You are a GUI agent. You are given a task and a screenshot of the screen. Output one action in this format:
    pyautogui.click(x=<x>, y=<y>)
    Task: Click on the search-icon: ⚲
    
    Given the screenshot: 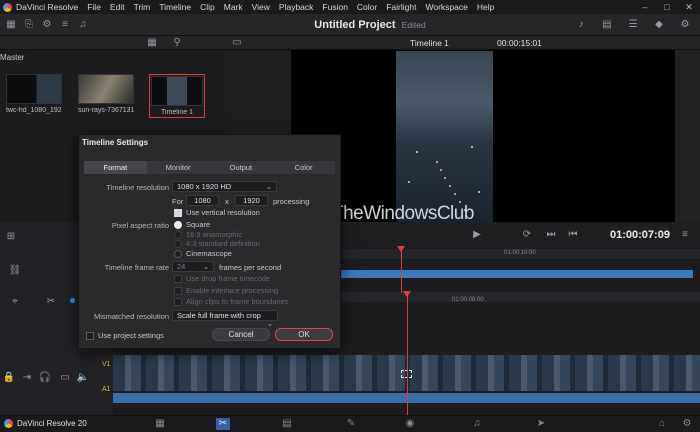 What is the action you would take?
    pyautogui.click(x=177, y=43)
    